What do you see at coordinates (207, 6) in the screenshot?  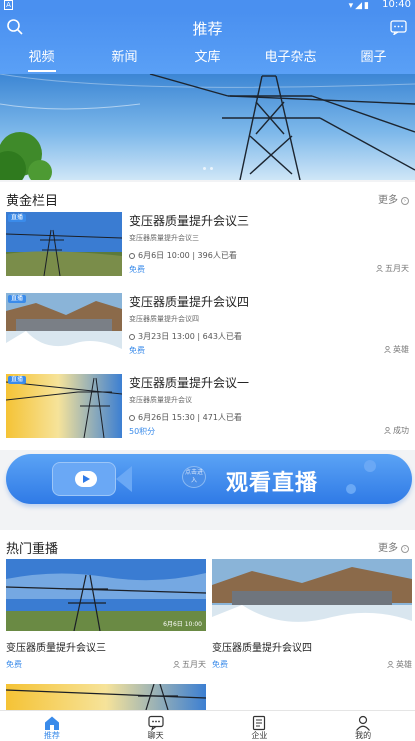 I see `status-bar: A ▾◢▮ 10:40` at bounding box center [207, 6].